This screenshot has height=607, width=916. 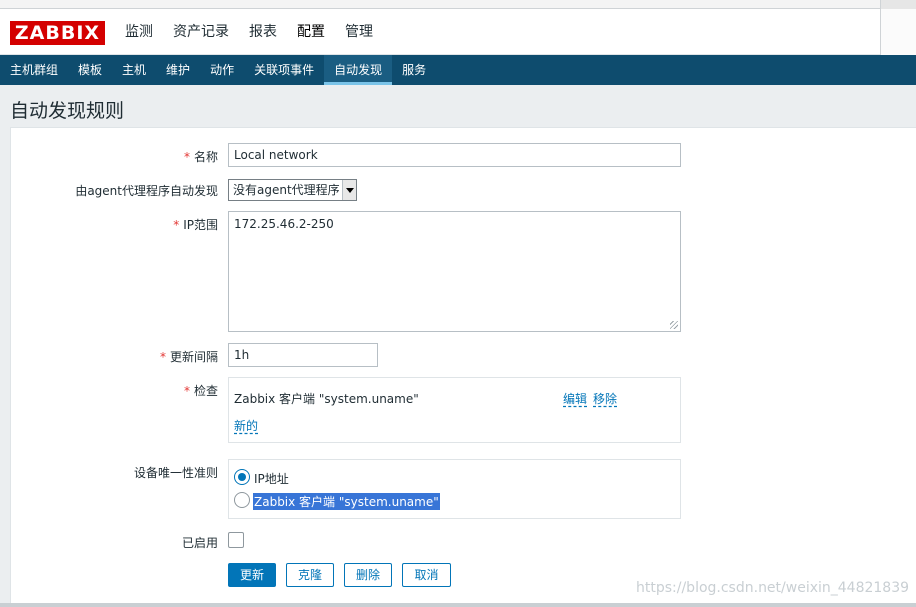 I want to click on proxy-label: 由agent代理程序自动发现, so click(x=146, y=191).